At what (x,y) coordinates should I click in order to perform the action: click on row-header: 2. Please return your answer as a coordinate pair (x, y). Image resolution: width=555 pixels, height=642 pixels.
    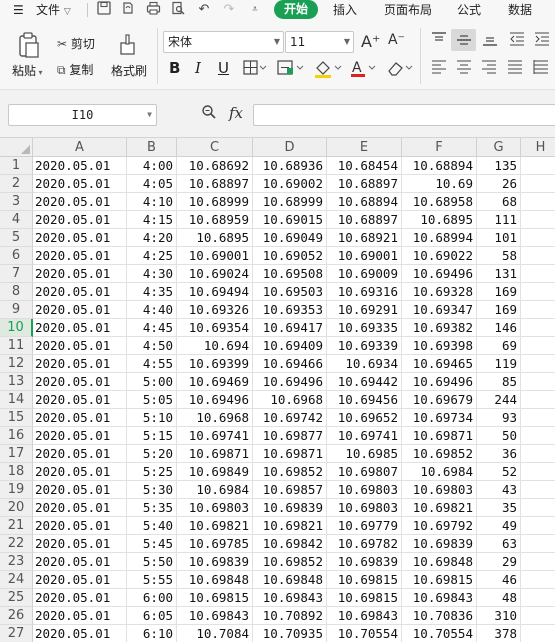
    Looking at the image, I should click on (16, 184).